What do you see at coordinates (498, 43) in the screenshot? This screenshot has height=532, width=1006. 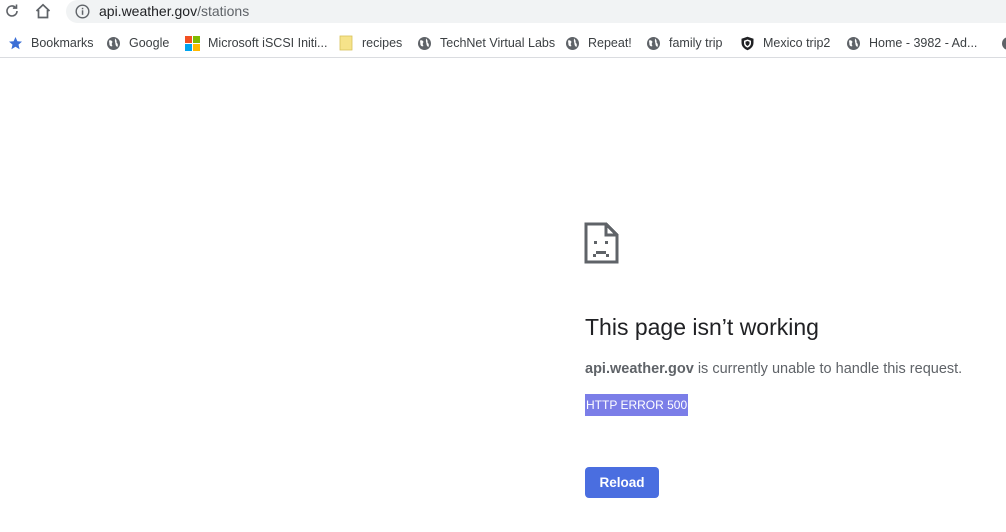 I see `bookmark-label: TechNet Virtual Labs` at bounding box center [498, 43].